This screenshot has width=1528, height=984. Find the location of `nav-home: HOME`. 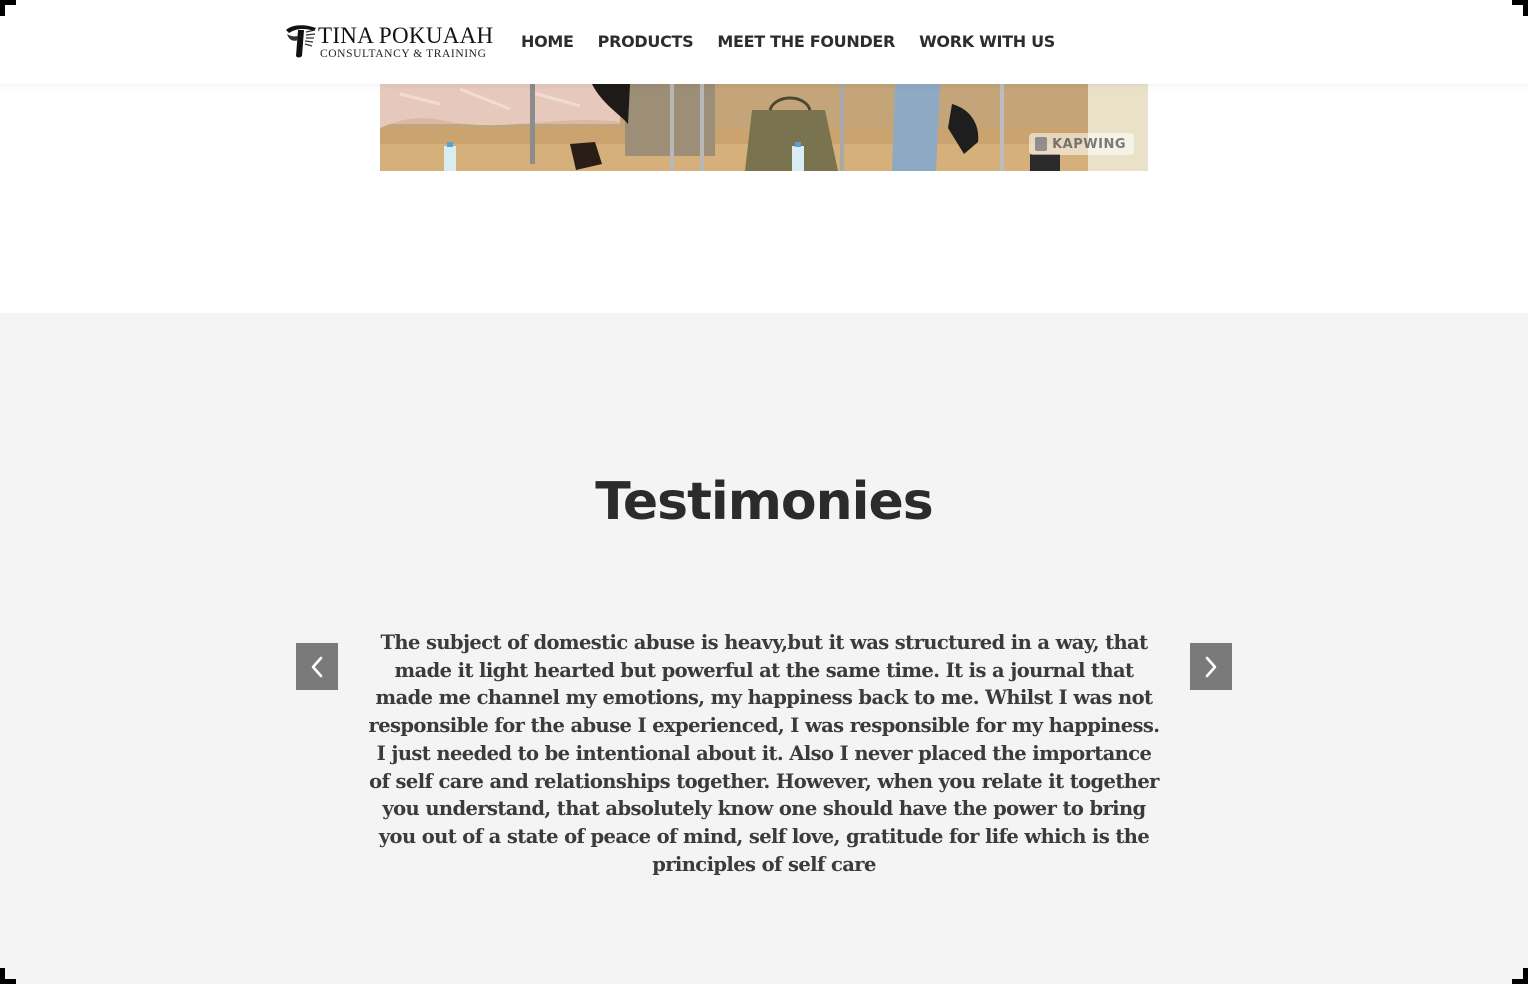

nav-home: HOME is located at coordinates (547, 42).